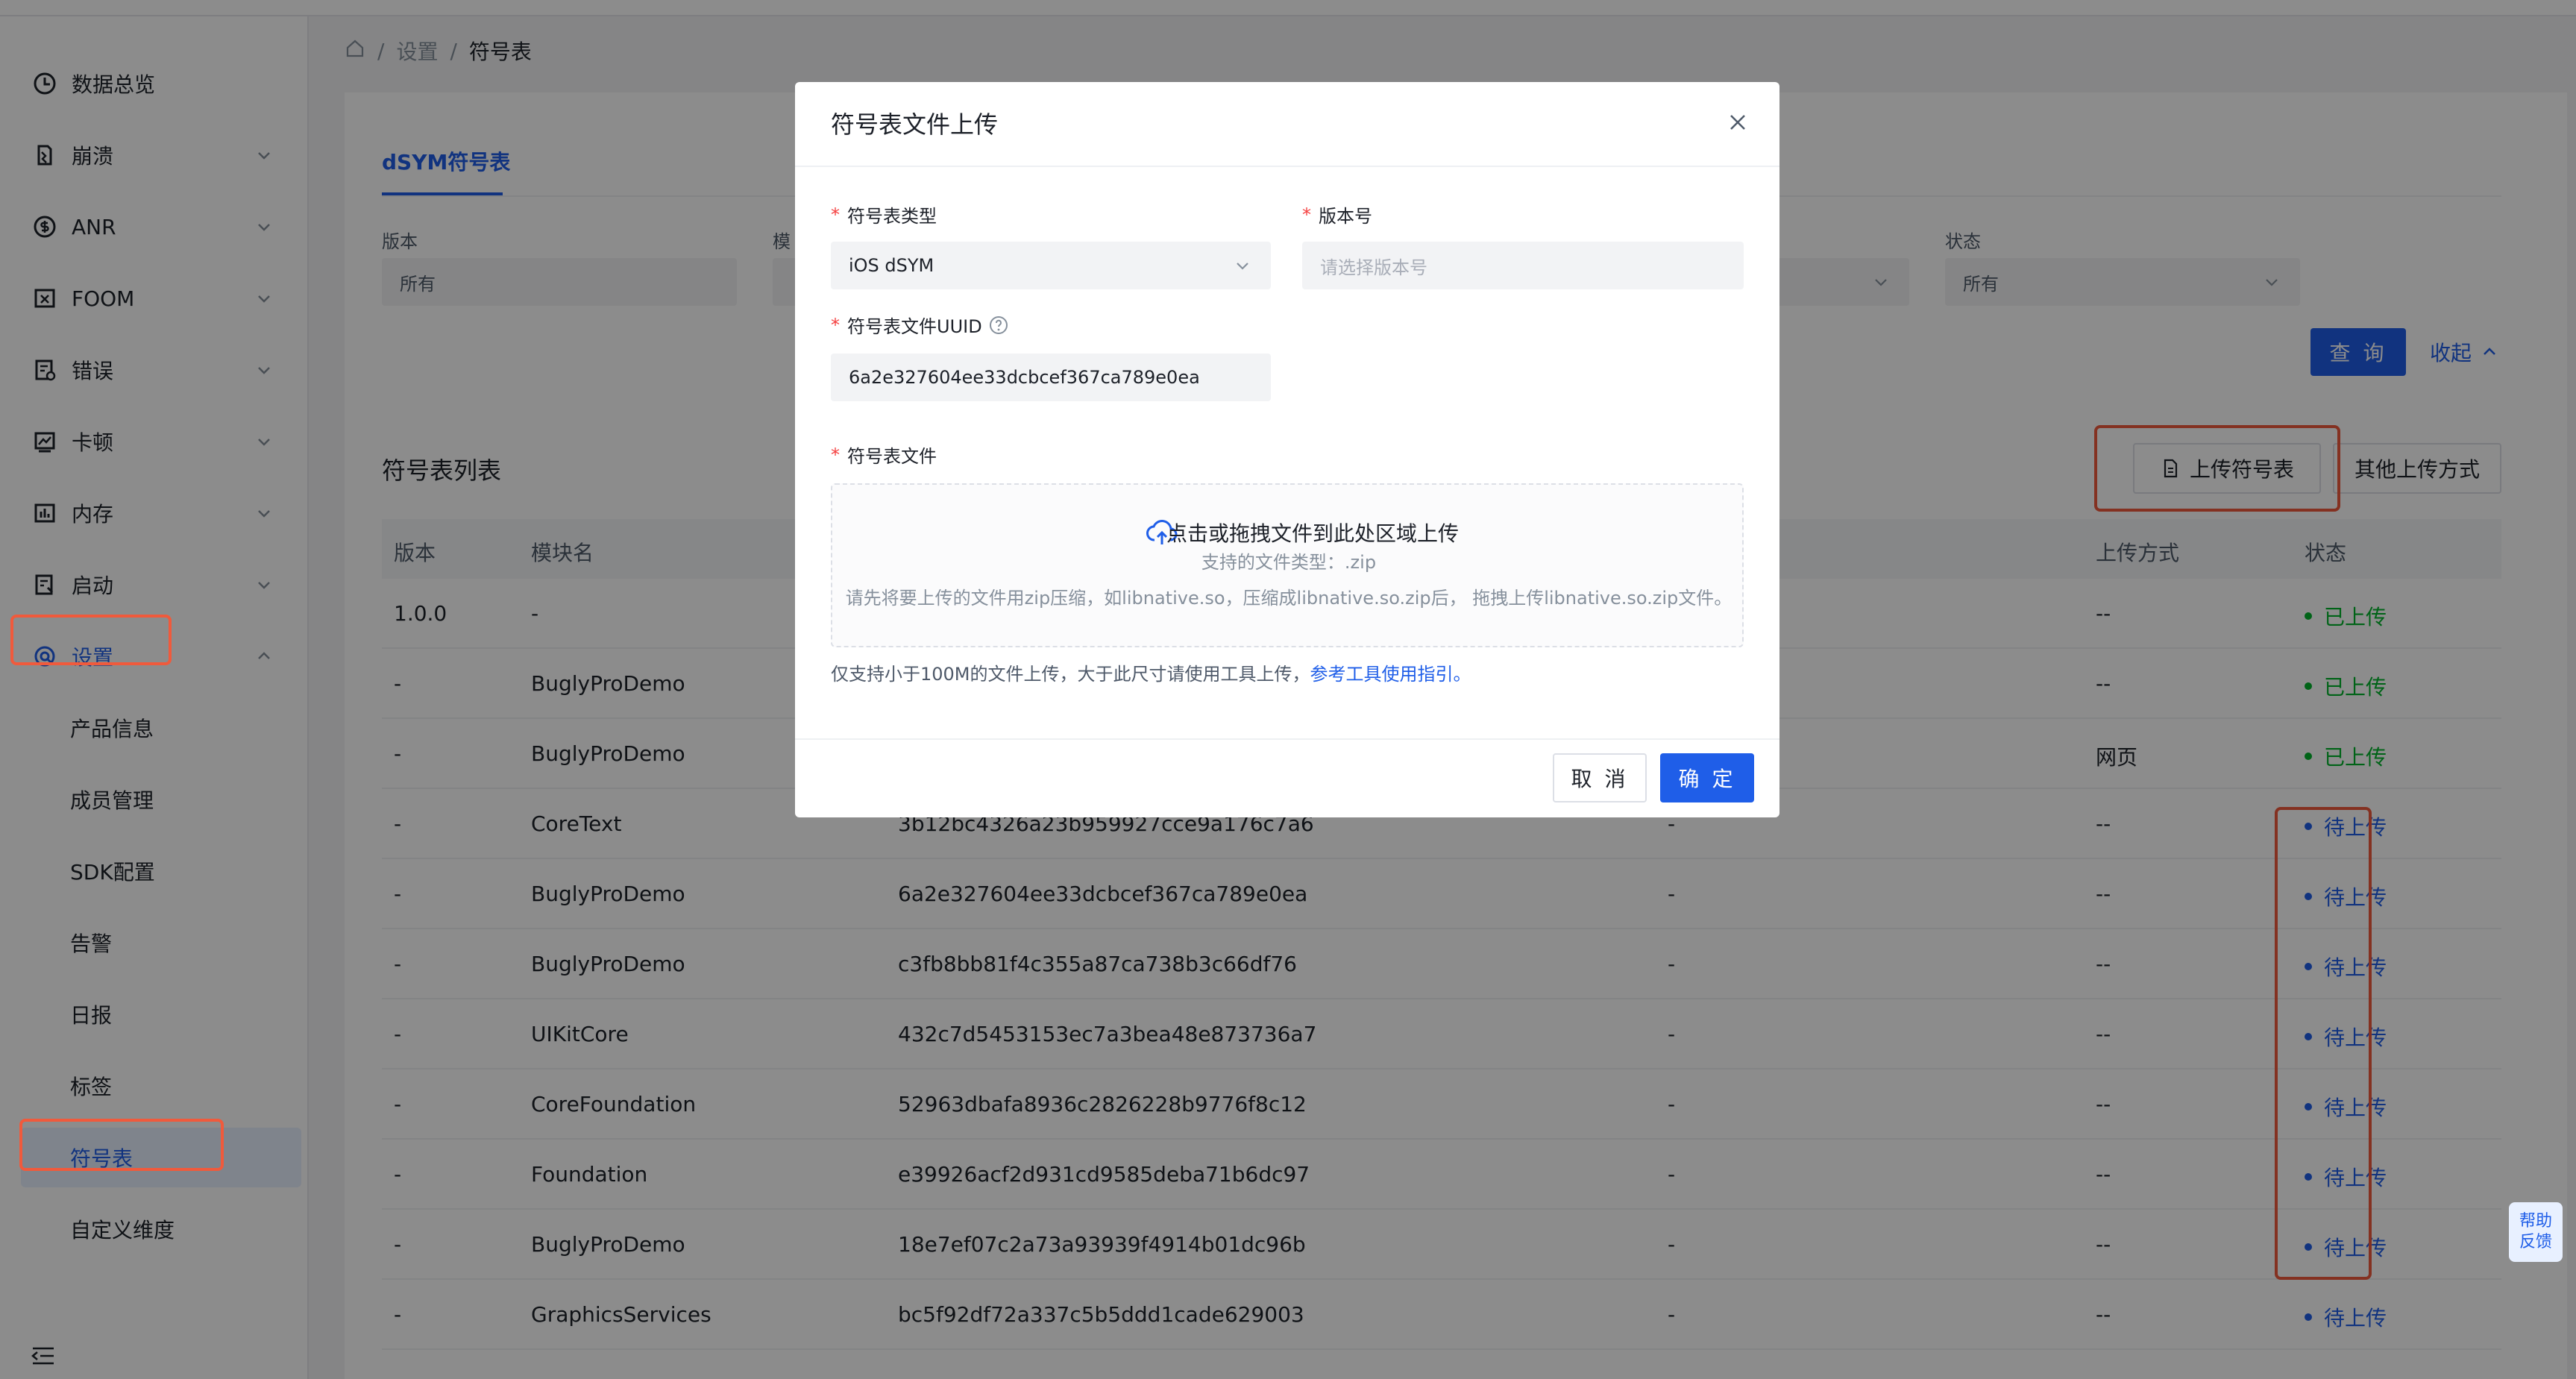 Image resolution: width=2576 pixels, height=1379 pixels. What do you see at coordinates (2536, 1242) in the screenshot?
I see `feedback-label: 反馈` at bounding box center [2536, 1242].